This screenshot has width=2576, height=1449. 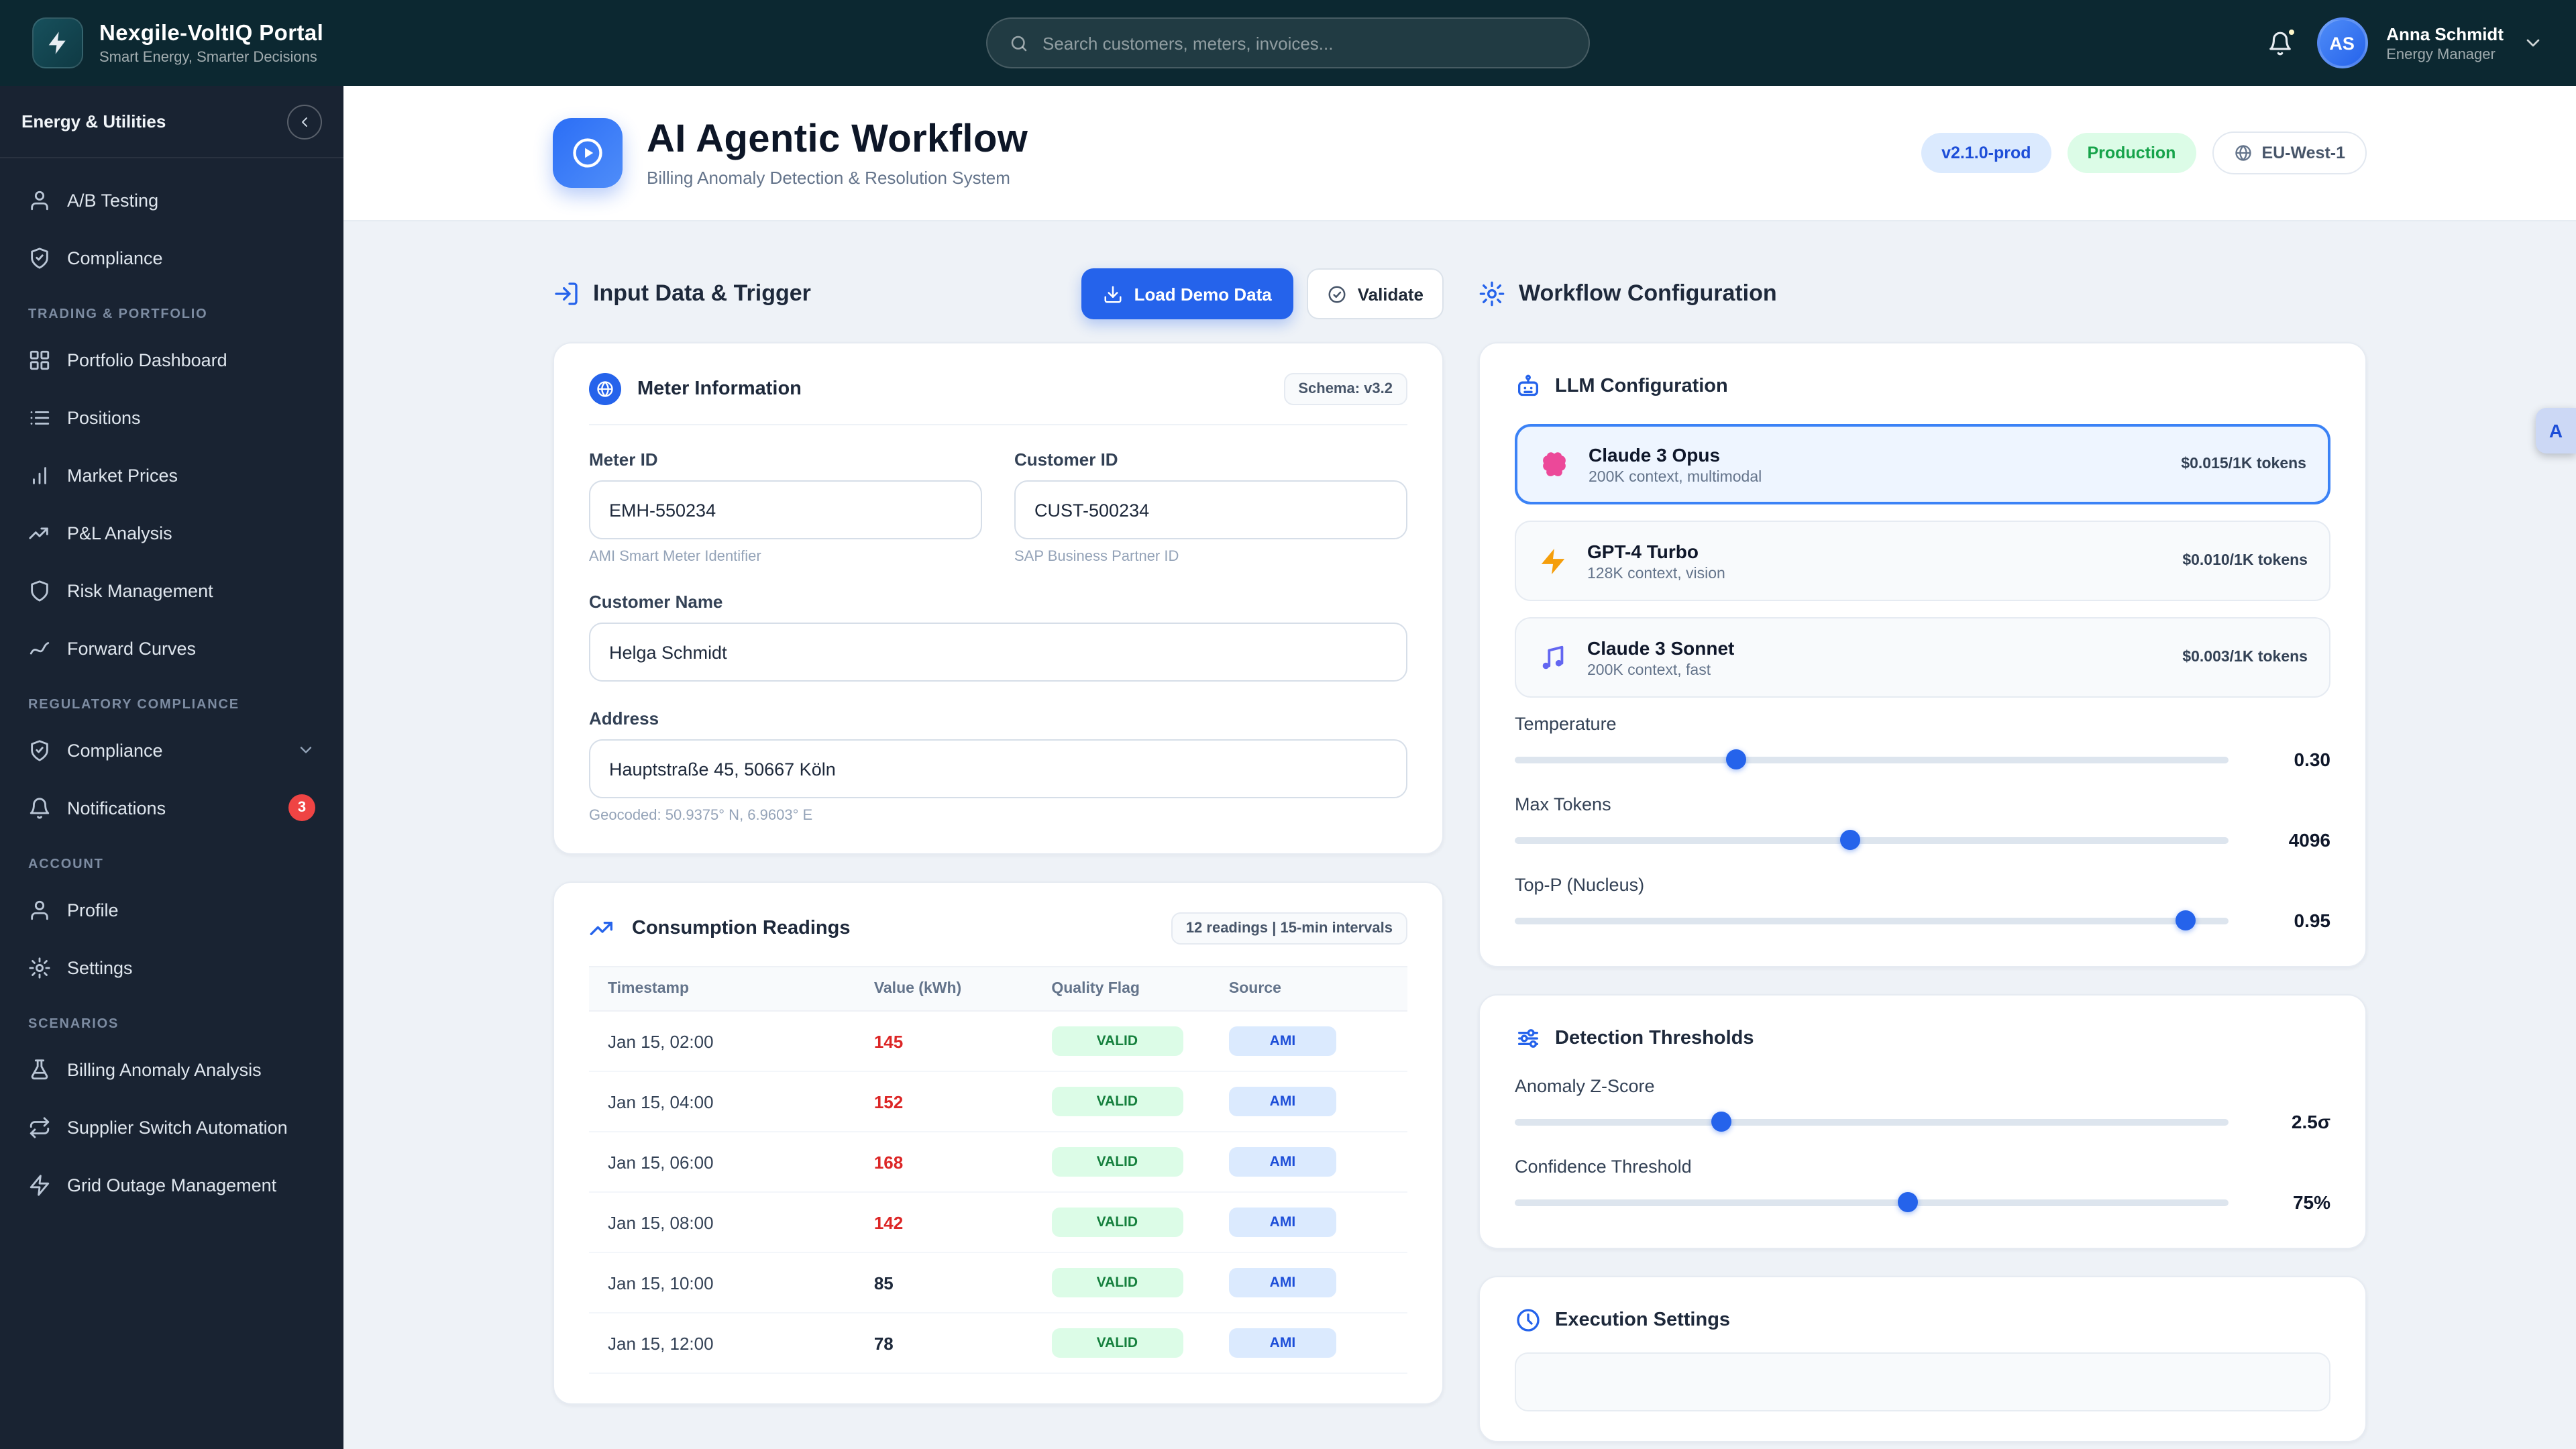 What do you see at coordinates (171, 1069) in the screenshot?
I see `sidebar-item-billing-anomaly-analysis: Billing Anomaly Analysis` at bounding box center [171, 1069].